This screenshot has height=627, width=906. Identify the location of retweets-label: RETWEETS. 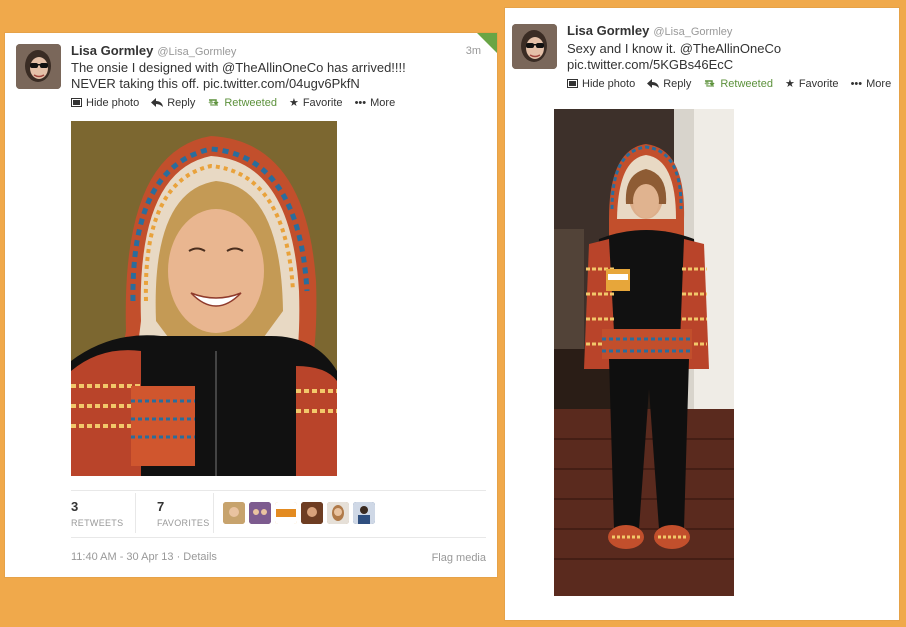
(97, 523).